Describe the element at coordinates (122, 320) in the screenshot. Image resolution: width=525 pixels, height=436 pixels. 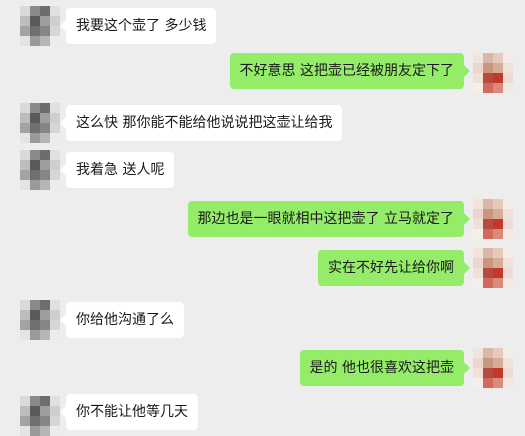
I see `message-bubble: 你给他沟通了么` at that location.